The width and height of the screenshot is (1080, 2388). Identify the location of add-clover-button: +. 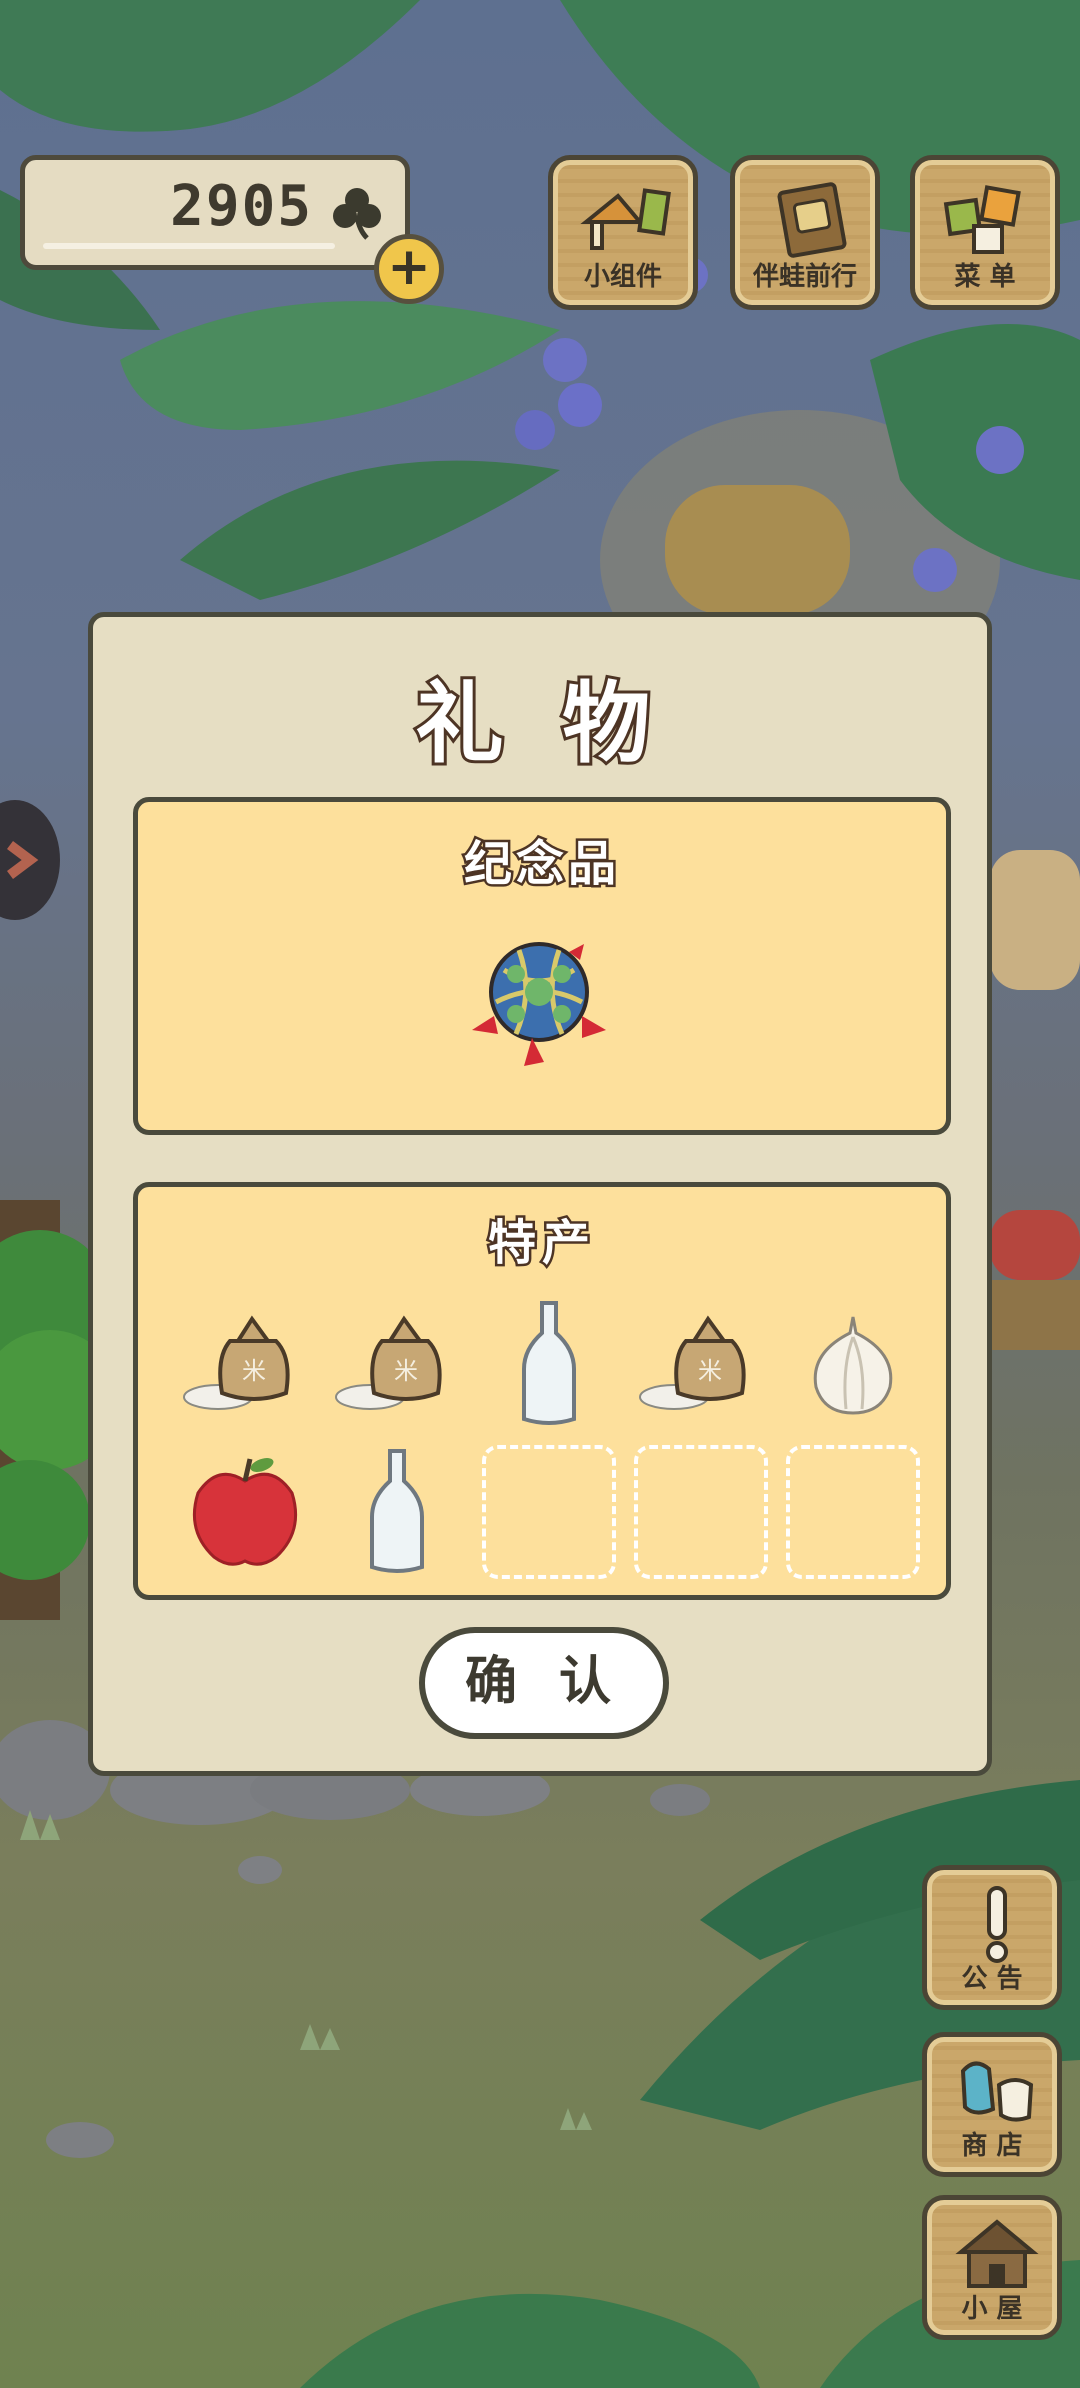
(409, 269).